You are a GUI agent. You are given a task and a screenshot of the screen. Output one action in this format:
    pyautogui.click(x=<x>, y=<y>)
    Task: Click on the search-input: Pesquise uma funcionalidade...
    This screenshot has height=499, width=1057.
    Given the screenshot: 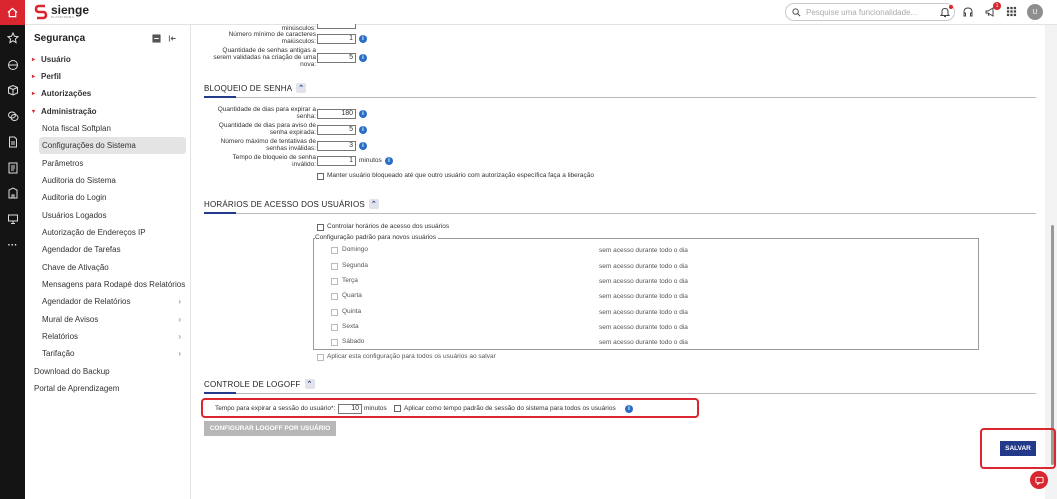 What is the action you would take?
    pyautogui.click(x=870, y=12)
    